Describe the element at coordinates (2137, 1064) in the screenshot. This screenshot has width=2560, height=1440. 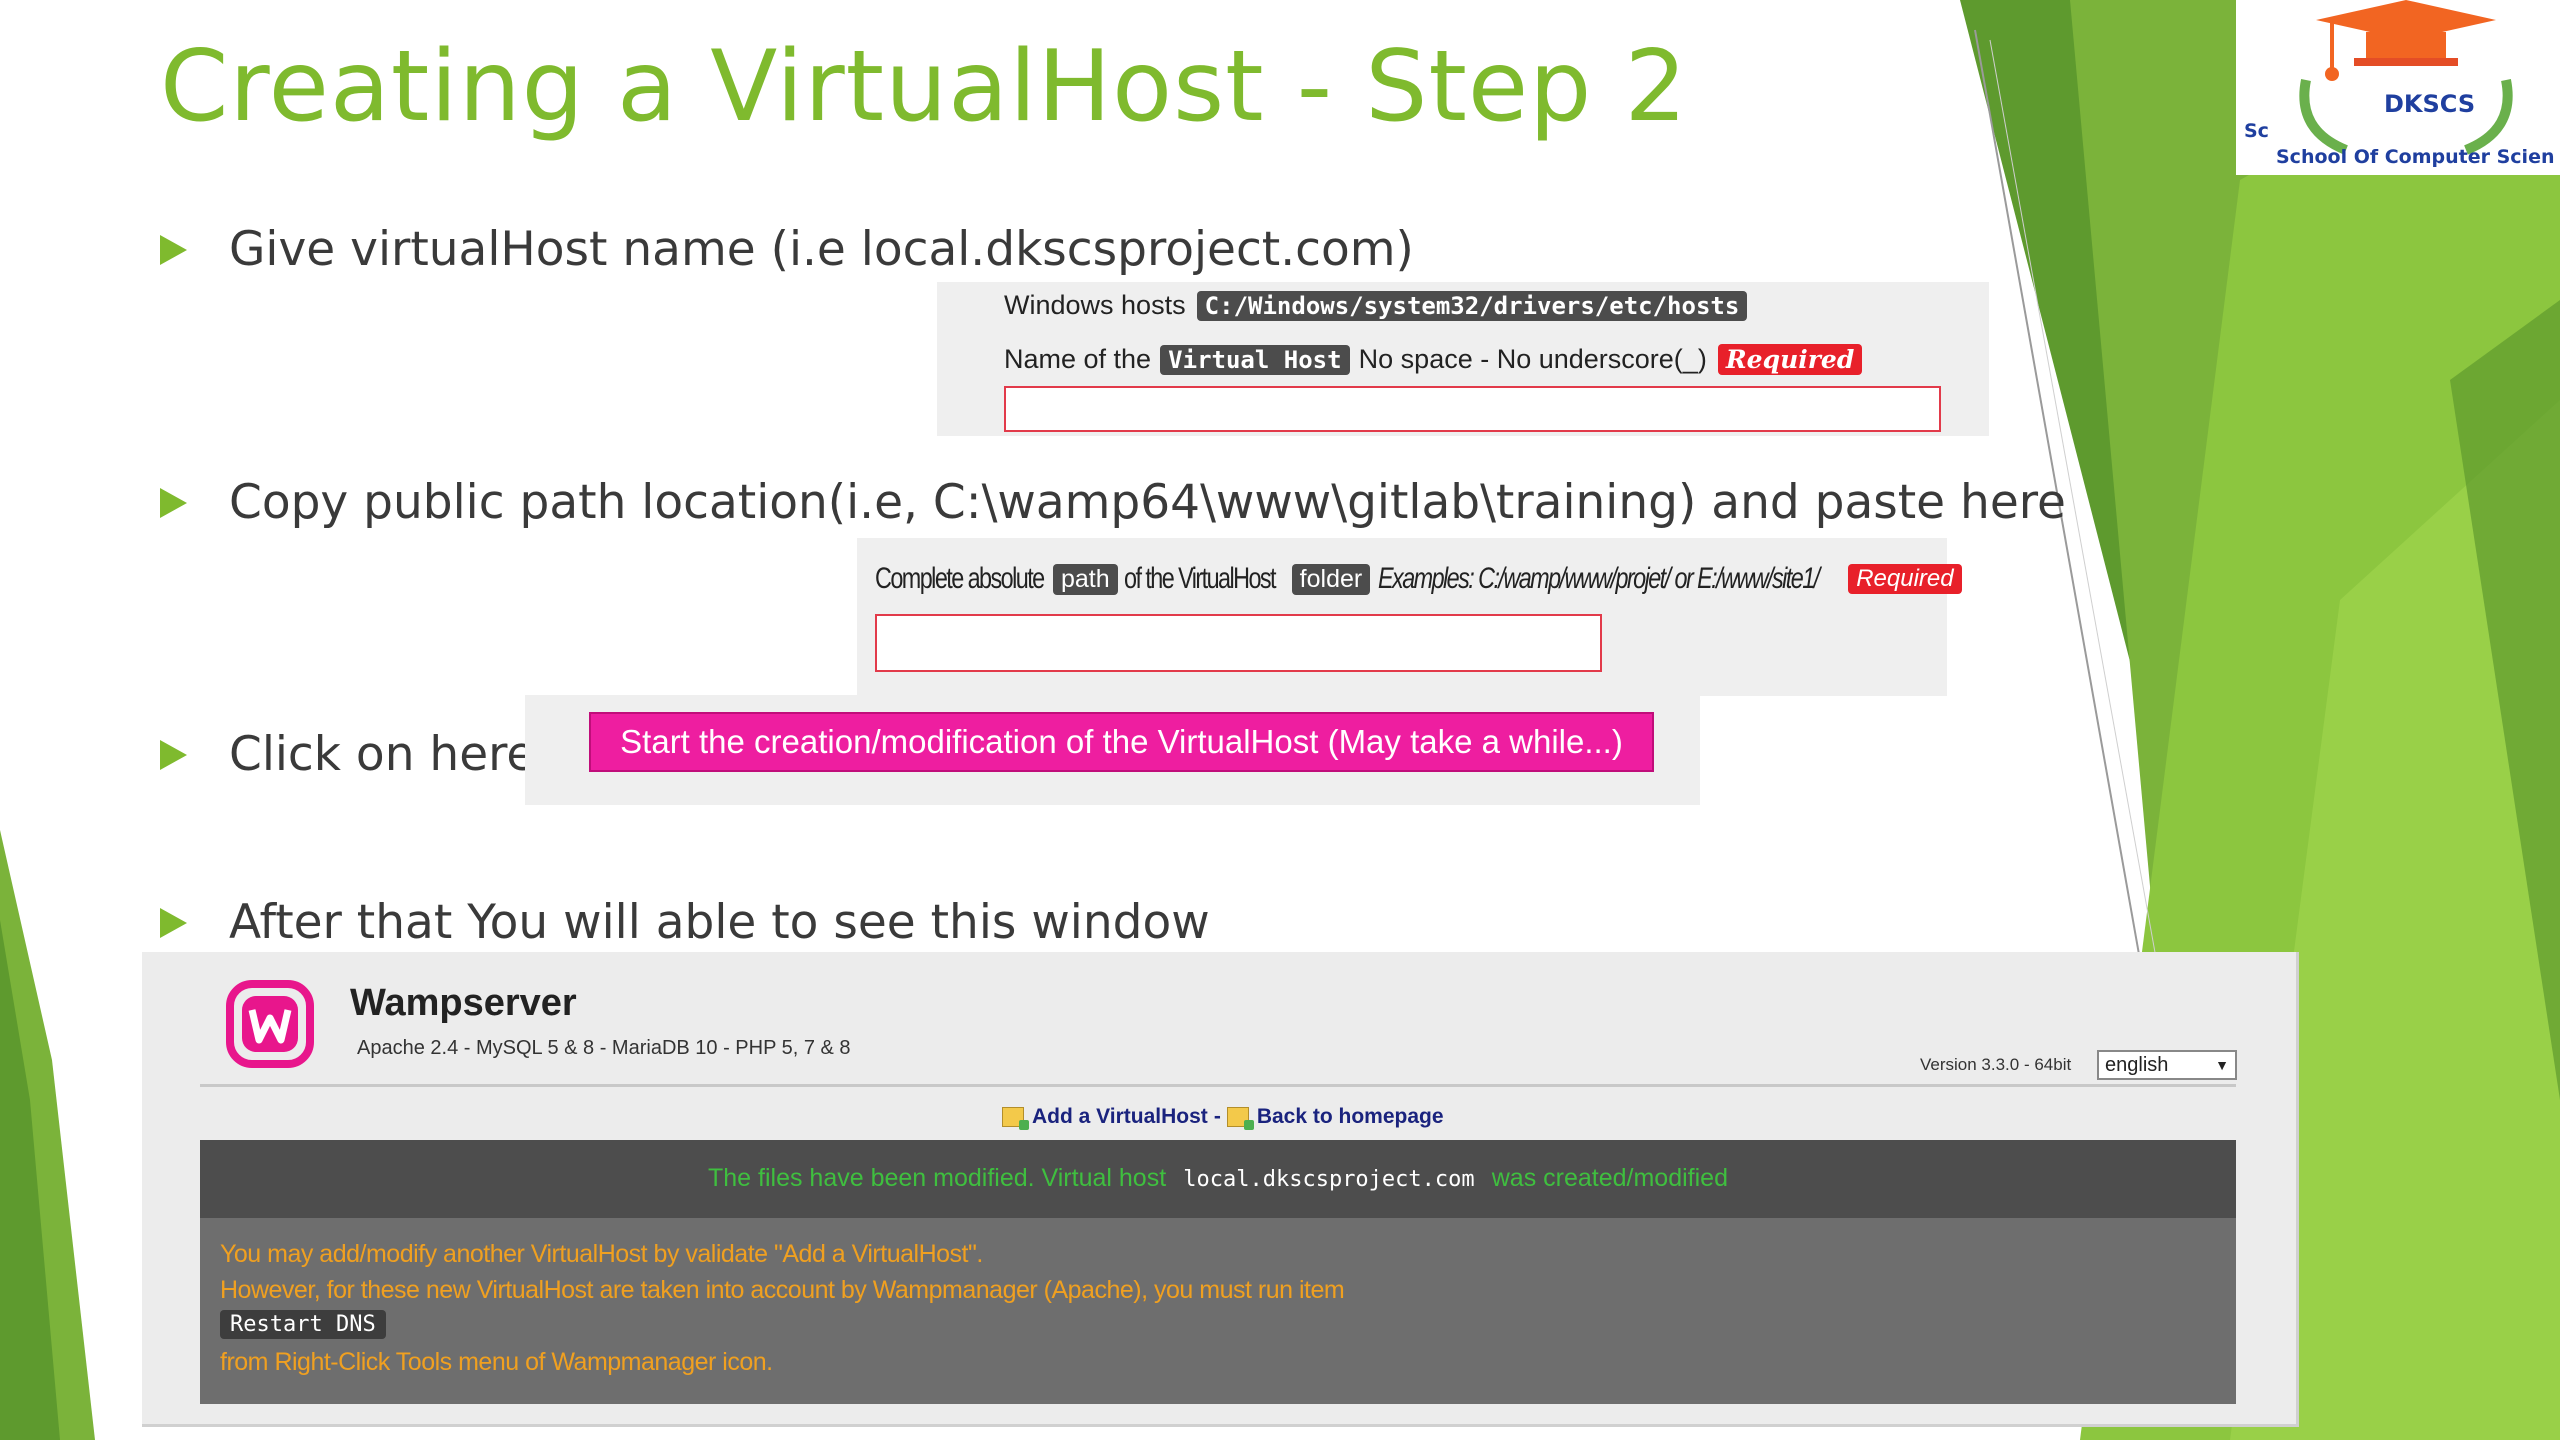
I see `language-selected: english` at that location.